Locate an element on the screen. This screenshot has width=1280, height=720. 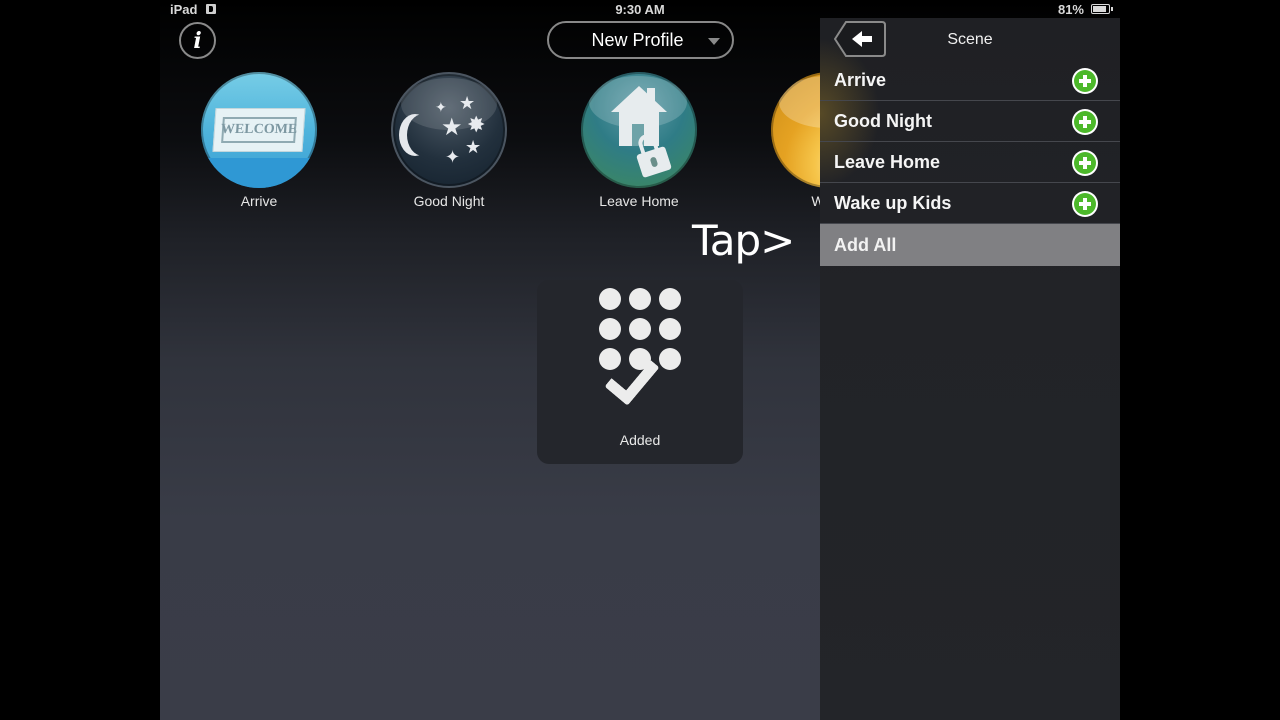
moon-stars-icon: ★ ✦ ★ ✸ ★ ✦ is located at coordinates (449, 130).